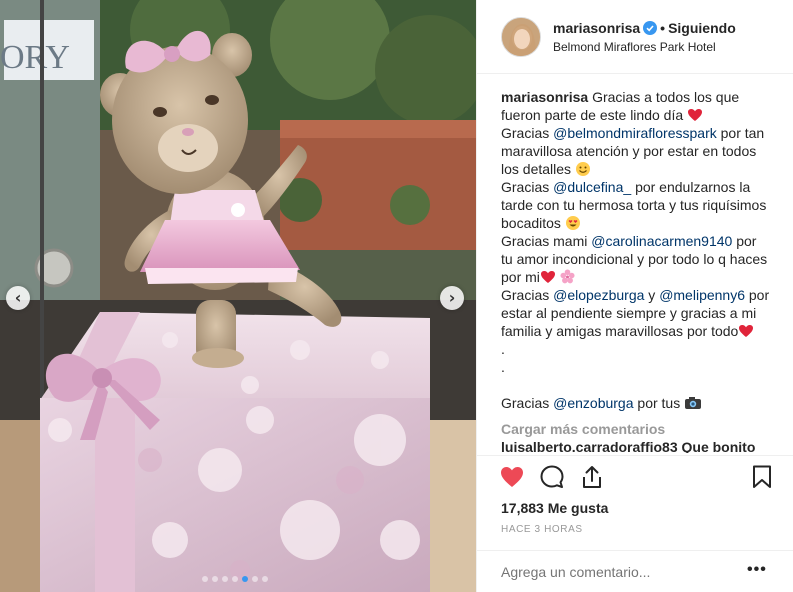  I want to click on carousel-indicator, so click(235, 579).